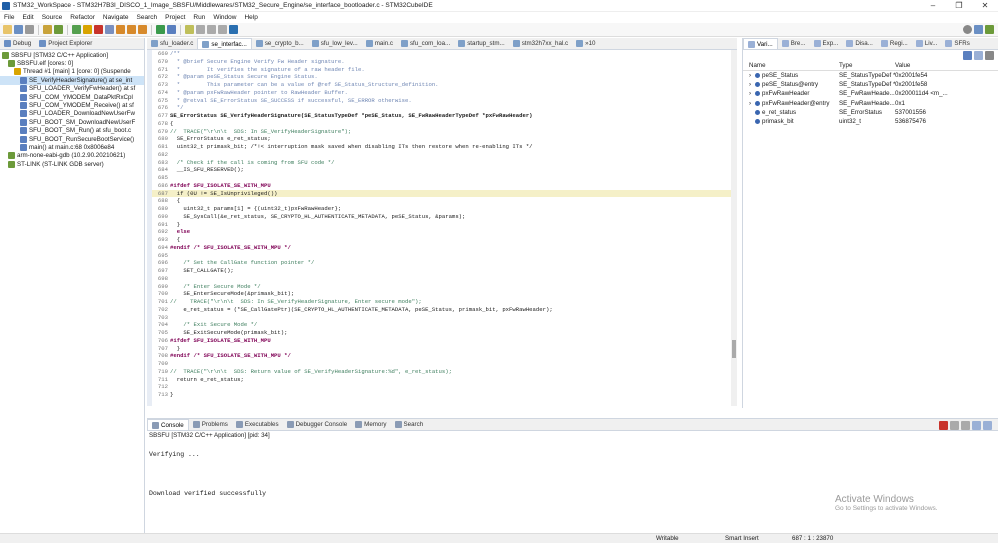 Image resolution: width=998 pixels, height=543 pixels. What do you see at coordinates (870, 112) in the screenshot?
I see `variable-row: e_ret_status SE_ErrorStatus 537001556` at bounding box center [870, 112].